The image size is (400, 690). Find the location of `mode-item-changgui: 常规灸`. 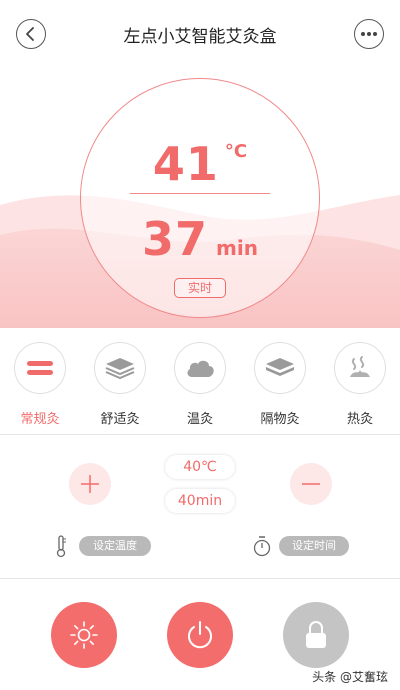

mode-item-changgui: 常规灸 is located at coordinates (40, 384).